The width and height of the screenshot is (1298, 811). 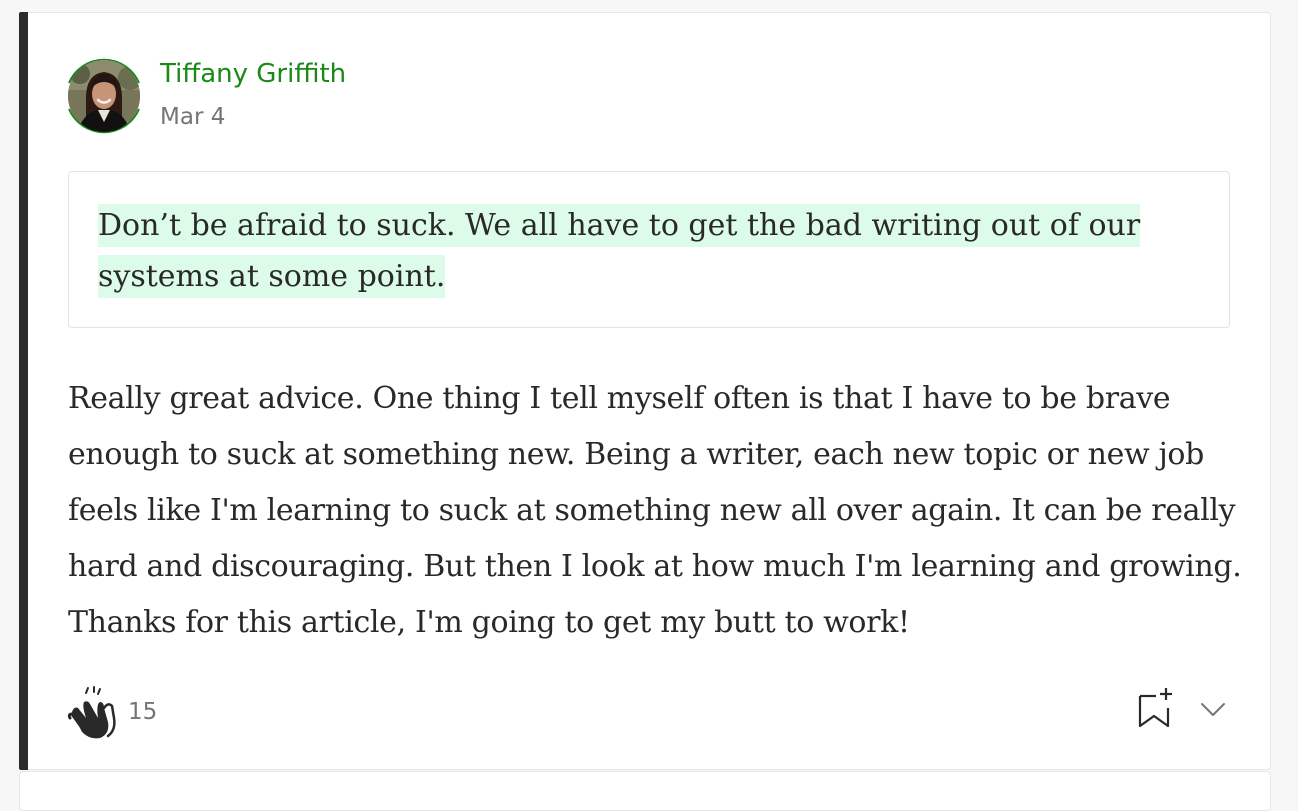 I want to click on more-options-button, so click(x=1213, y=709).